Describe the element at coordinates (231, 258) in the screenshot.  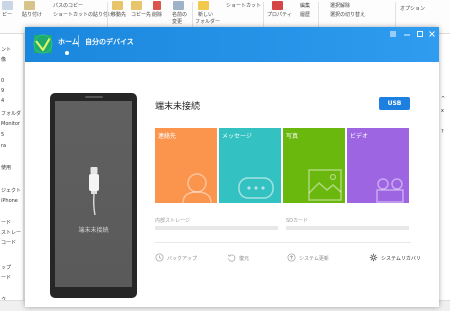
I see `restore-icon` at that location.